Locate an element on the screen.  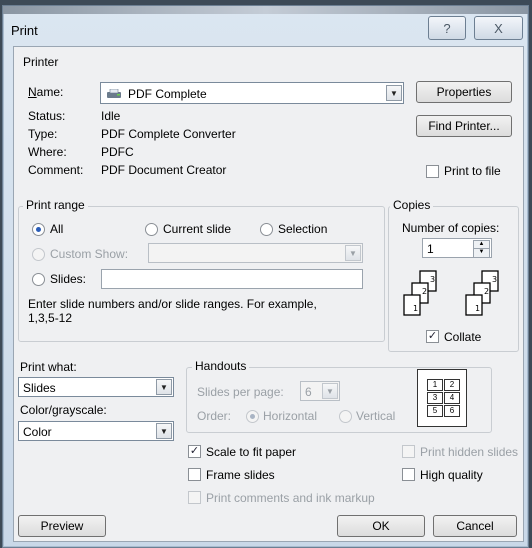
number-of-copies-label: Number of copies: is located at coordinates (451, 228).